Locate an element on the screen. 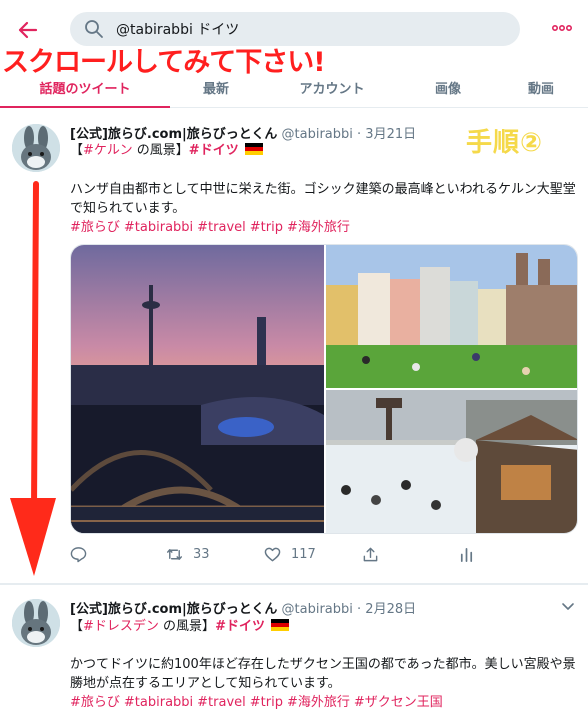 The width and height of the screenshot is (588, 720). scroll-hint-overlay: スクロールしてみて下さい! is located at coordinates (164, 62).